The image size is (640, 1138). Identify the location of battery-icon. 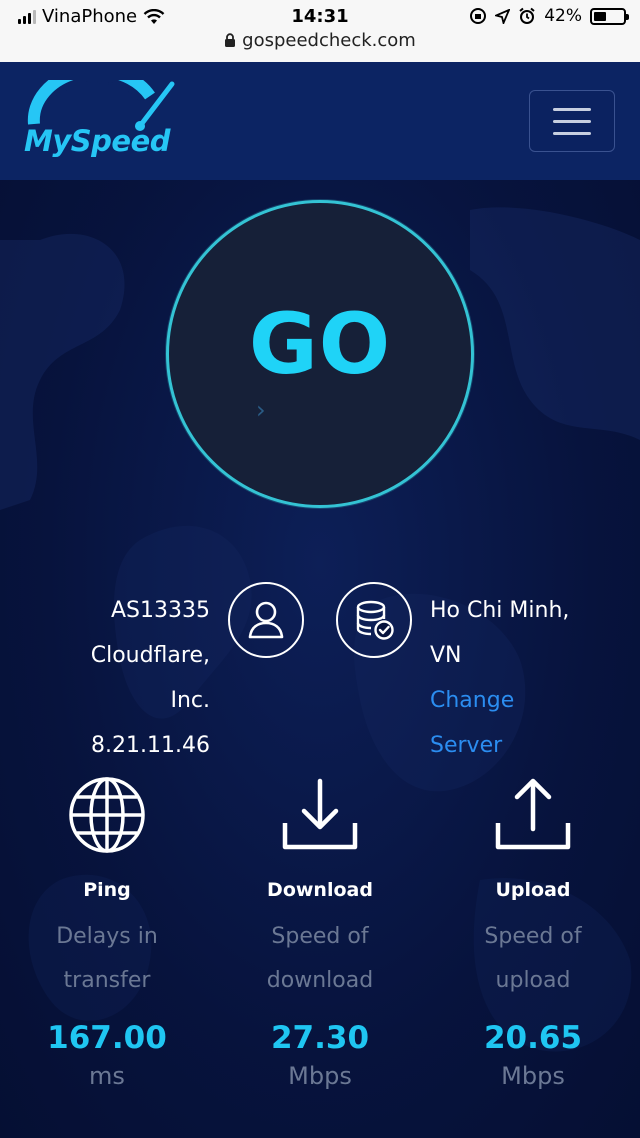
(609, 16).